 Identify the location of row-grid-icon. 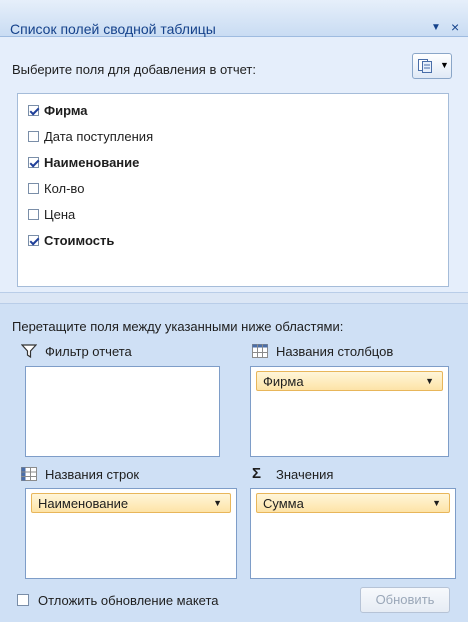
(29, 474).